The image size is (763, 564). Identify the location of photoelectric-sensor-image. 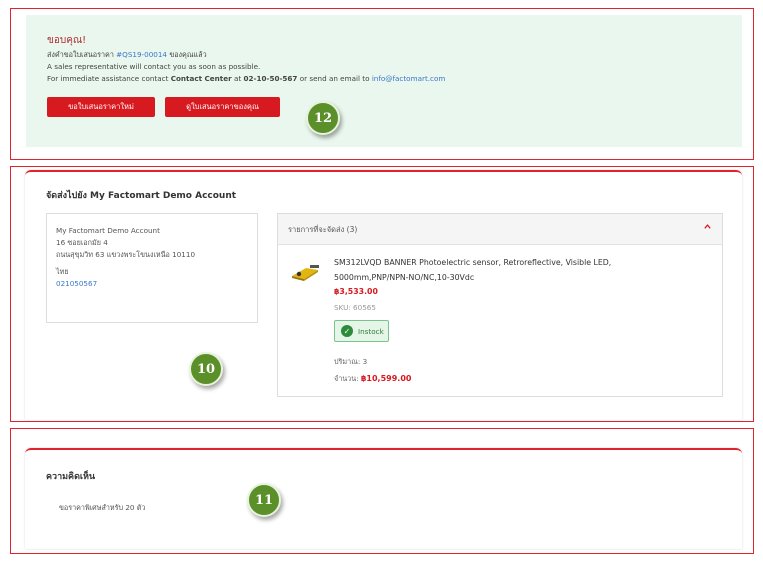
(306, 274).